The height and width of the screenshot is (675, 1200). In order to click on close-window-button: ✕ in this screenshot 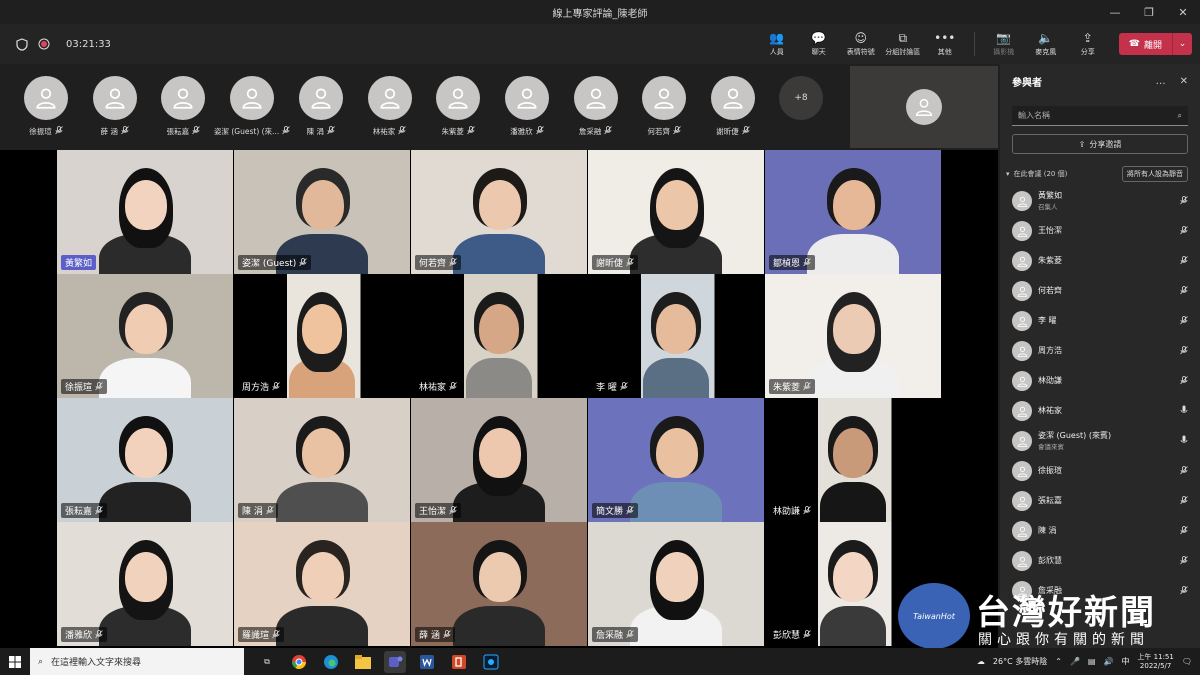, I will do `click(1183, 12)`.